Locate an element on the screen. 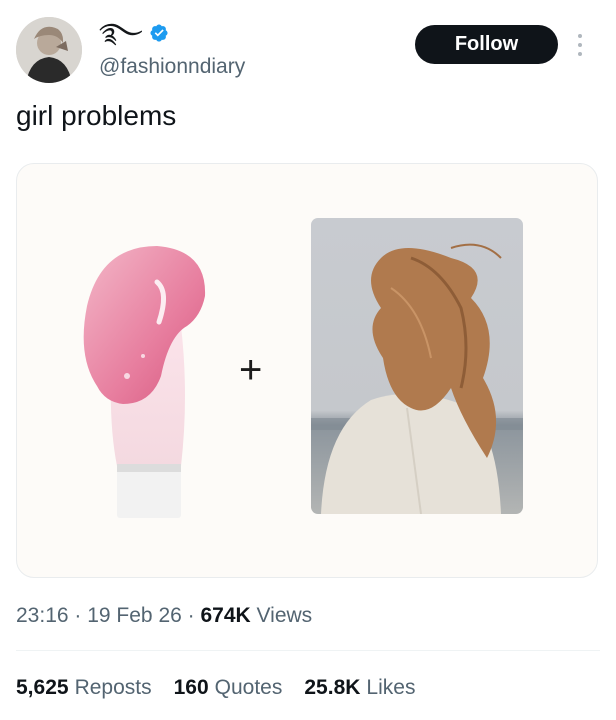 The height and width of the screenshot is (720, 616). author-name-row: ࿐ is located at coordinates (134, 33).